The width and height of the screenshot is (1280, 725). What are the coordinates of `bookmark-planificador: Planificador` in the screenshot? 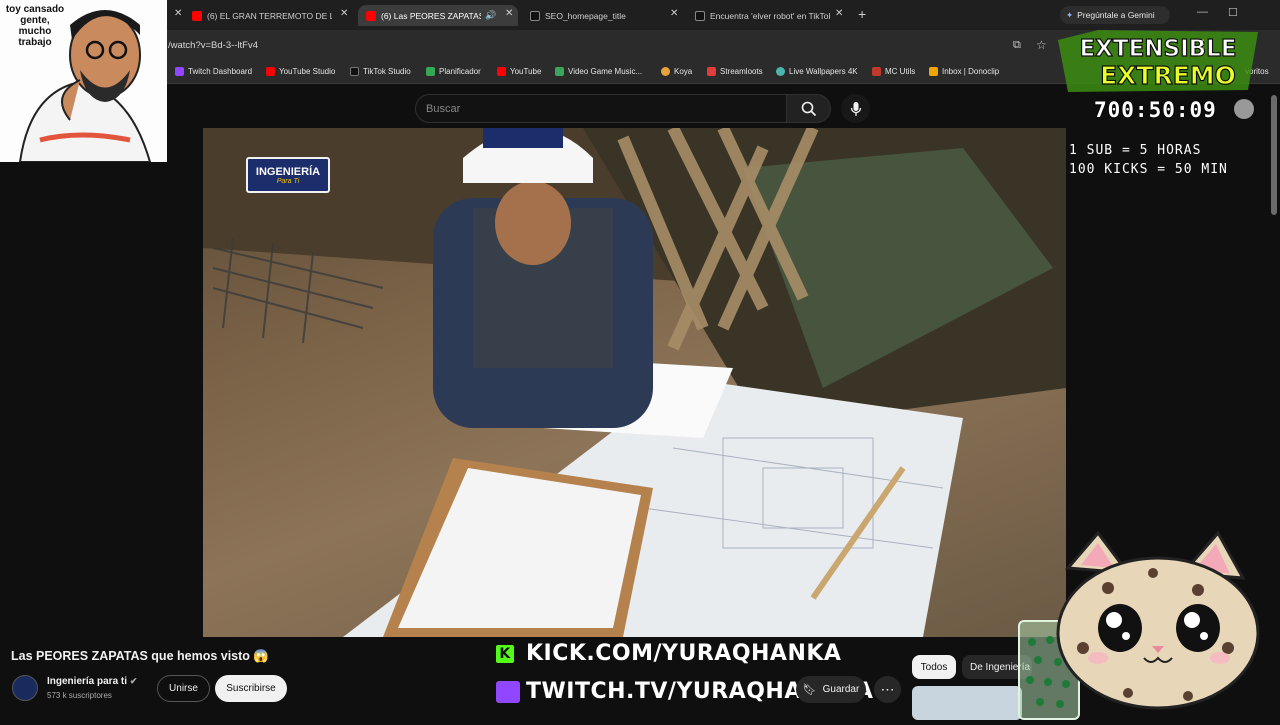 It's located at (453, 71).